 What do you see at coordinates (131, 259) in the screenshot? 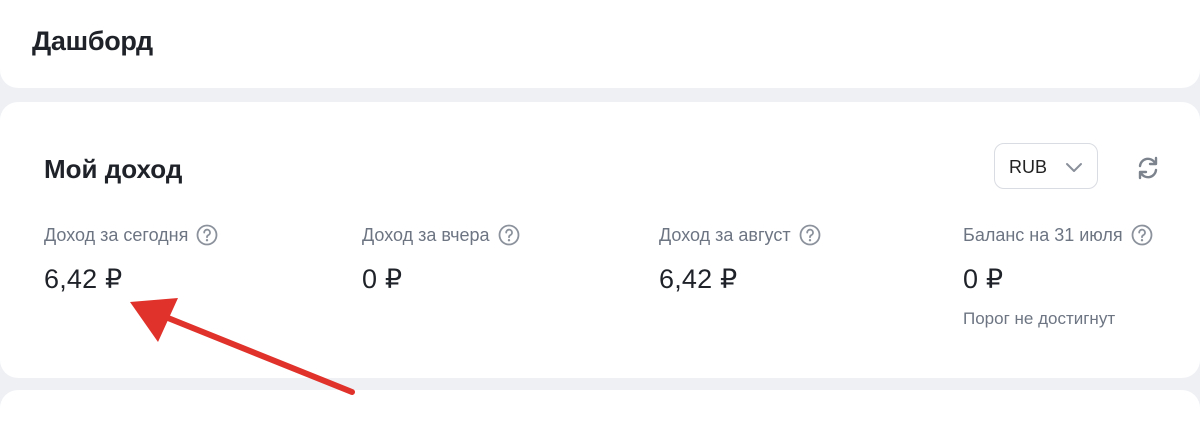
I see `metric-today: Доход за сегодня 6,42 ₽` at bounding box center [131, 259].